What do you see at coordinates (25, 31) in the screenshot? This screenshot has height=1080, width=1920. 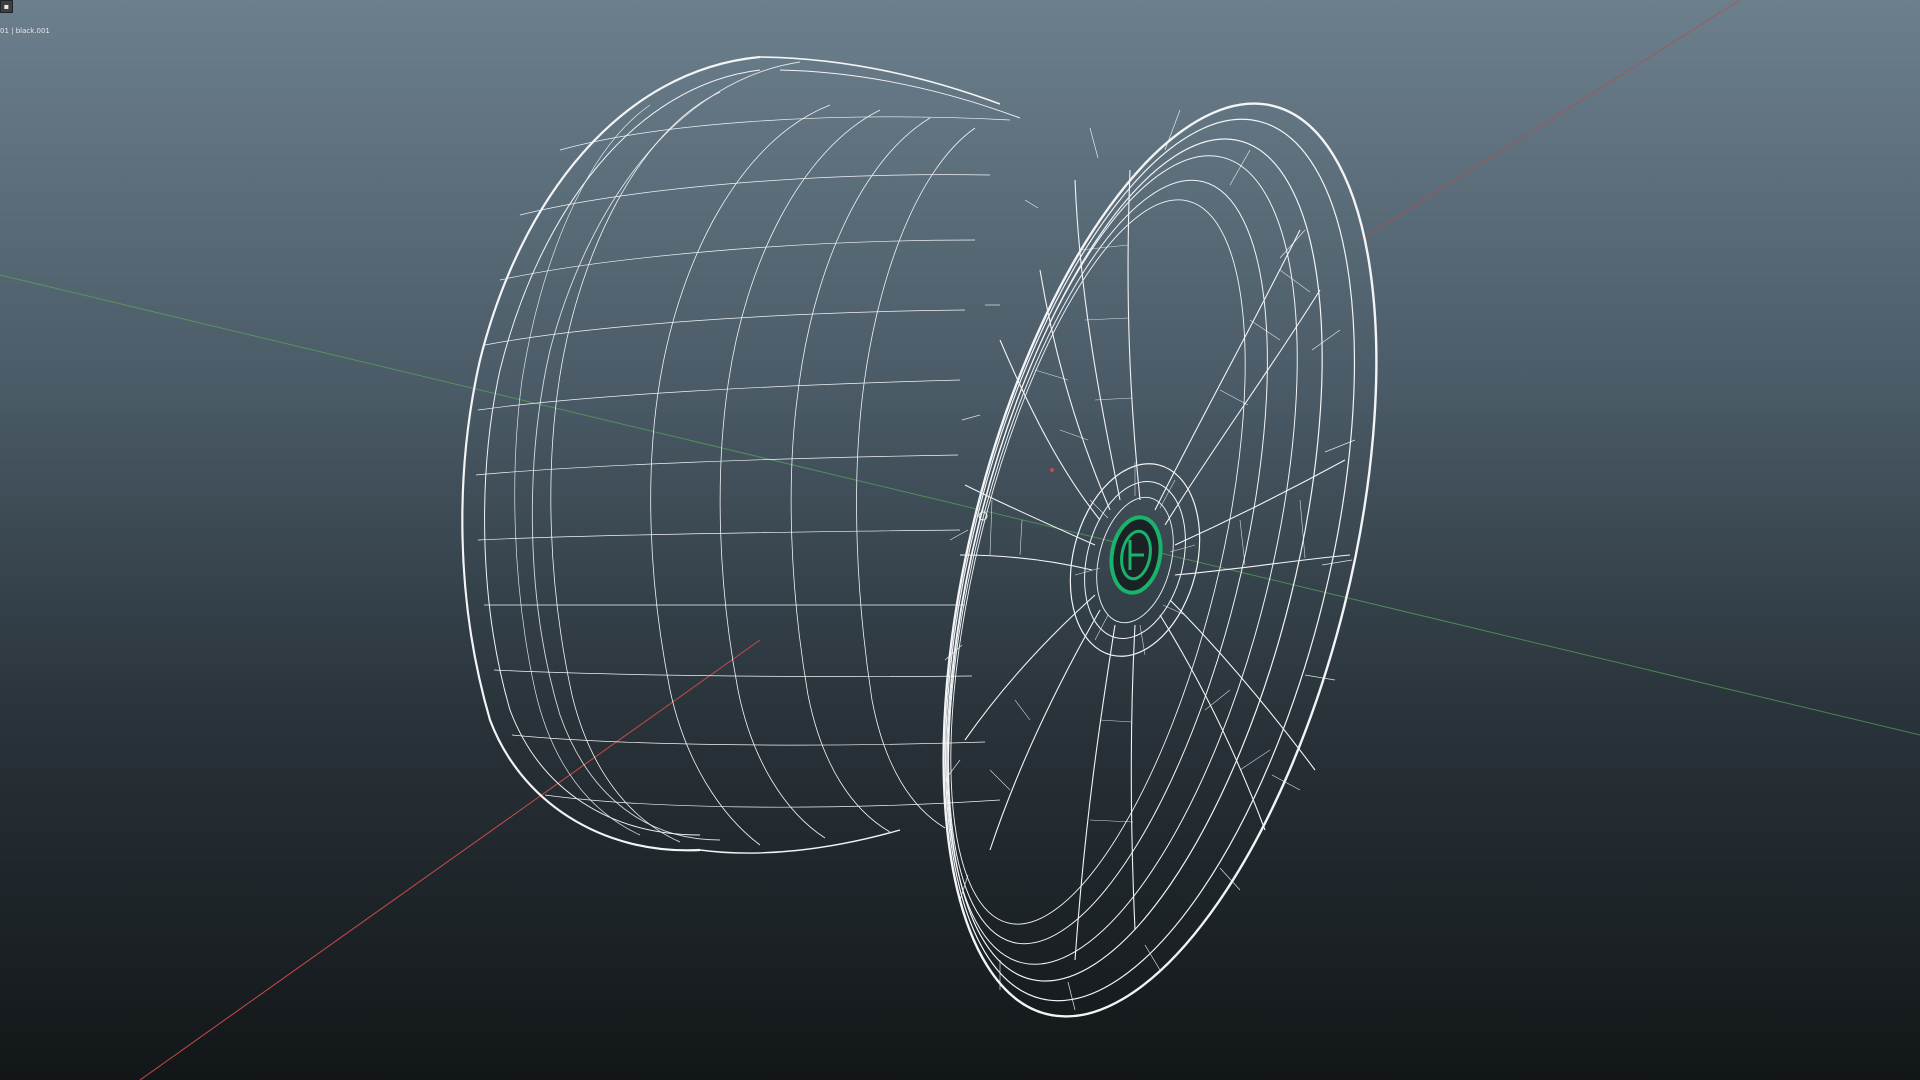 I see `object-name-label: 01 | black.001` at bounding box center [25, 31].